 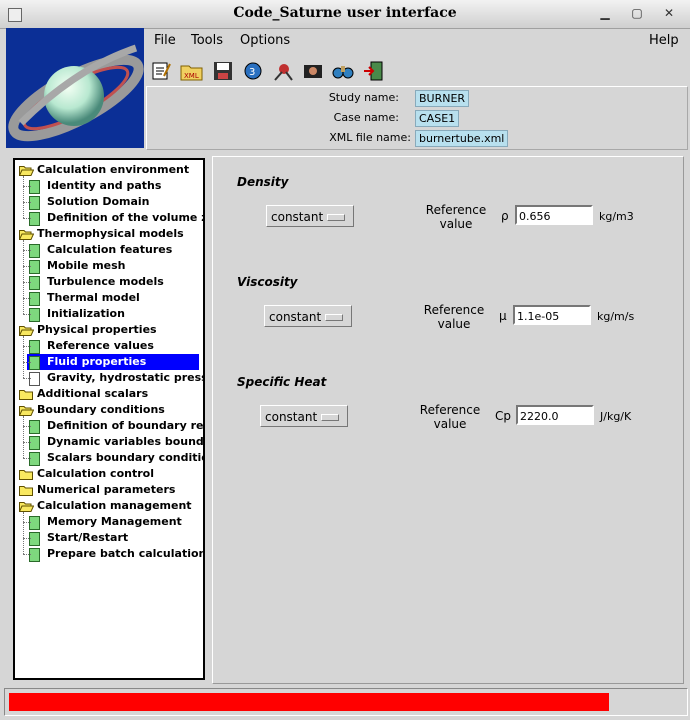 I want to click on tree-item: Initialization, so click(x=113, y=314).